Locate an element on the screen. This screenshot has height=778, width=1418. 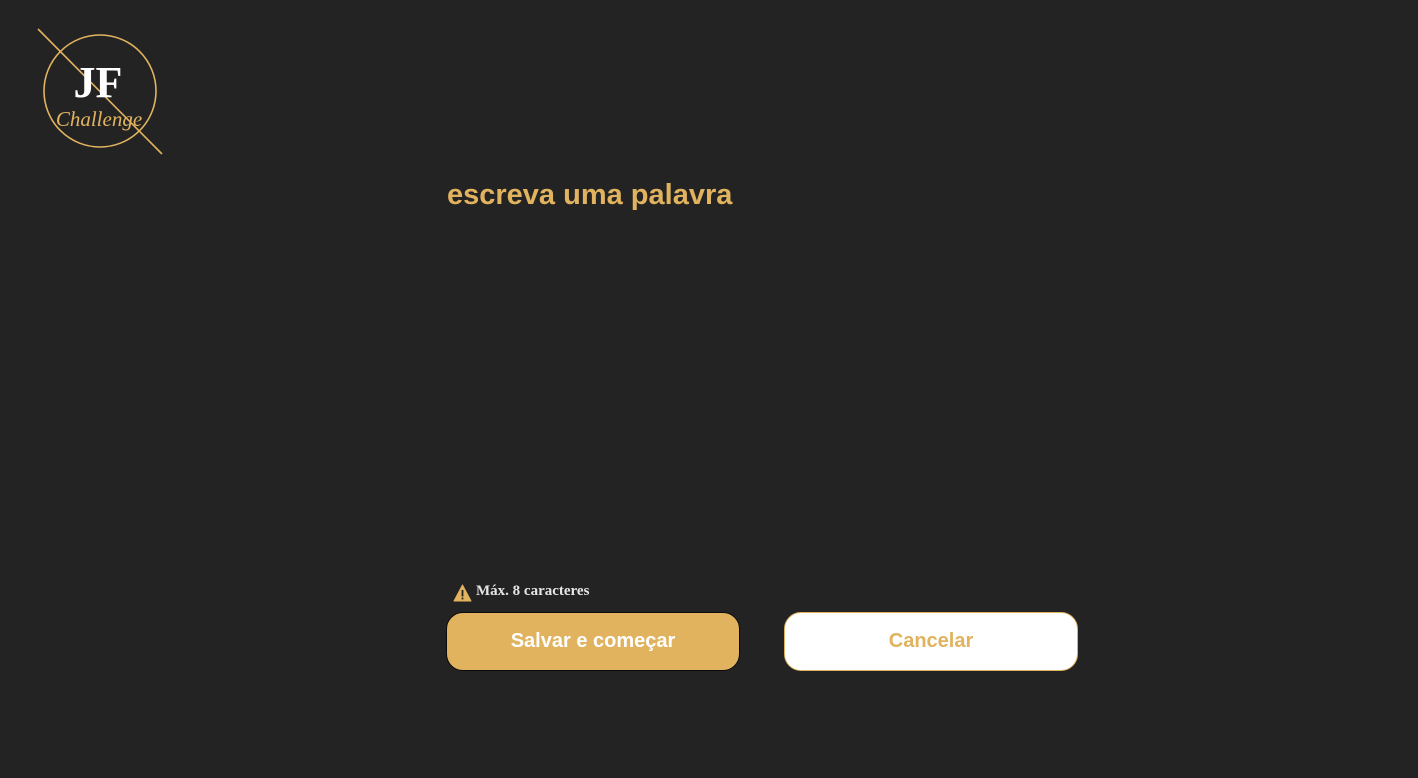
logo-monogram: JF is located at coordinates (98, 82).